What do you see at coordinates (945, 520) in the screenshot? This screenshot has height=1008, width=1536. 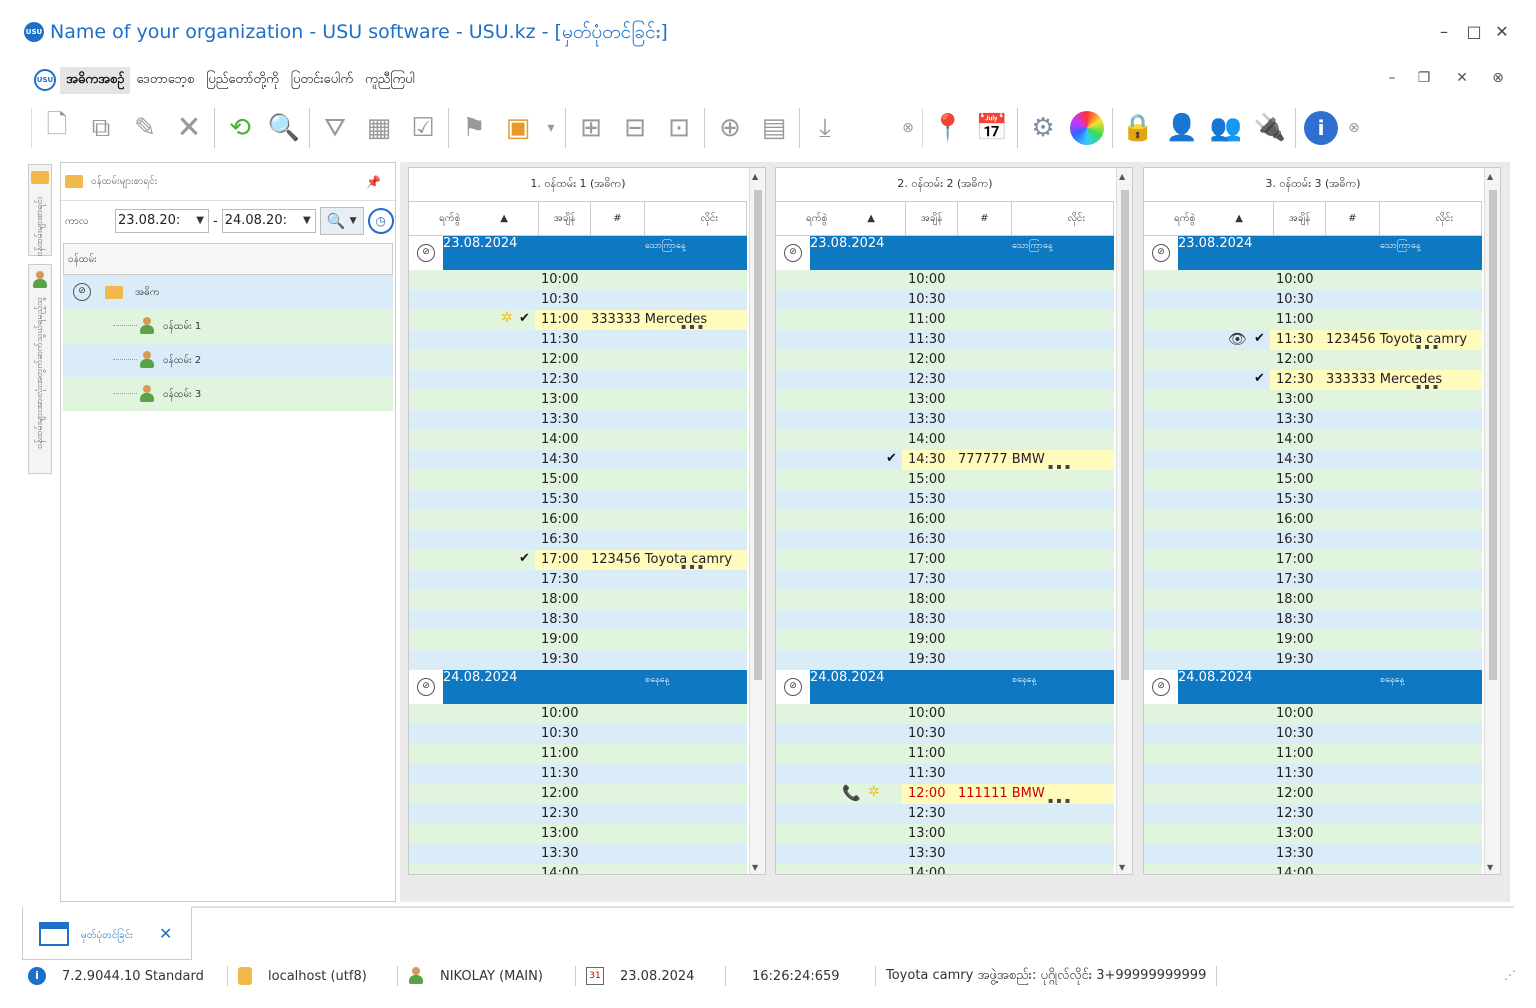 I see `time-slot-row: 16:00` at bounding box center [945, 520].